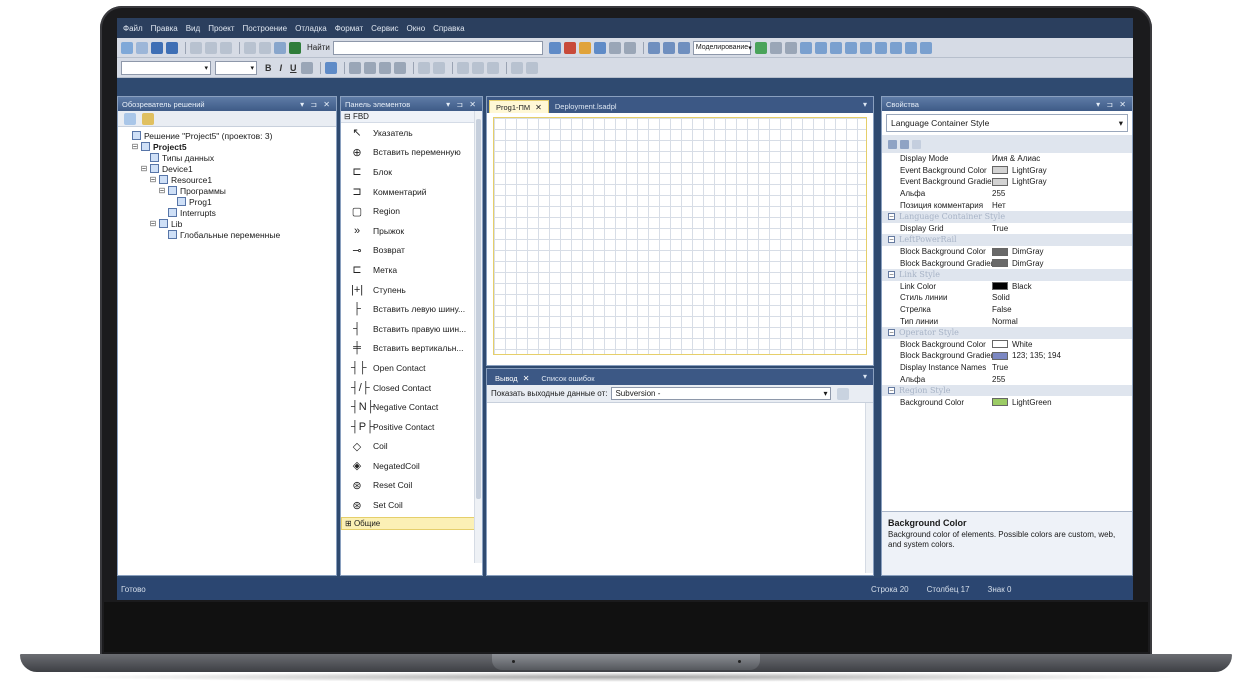 This screenshot has height=695, width=1252. What do you see at coordinates (614, 47) in the screenshot?
I see `tools-icon` at bounding box center [614, 47].